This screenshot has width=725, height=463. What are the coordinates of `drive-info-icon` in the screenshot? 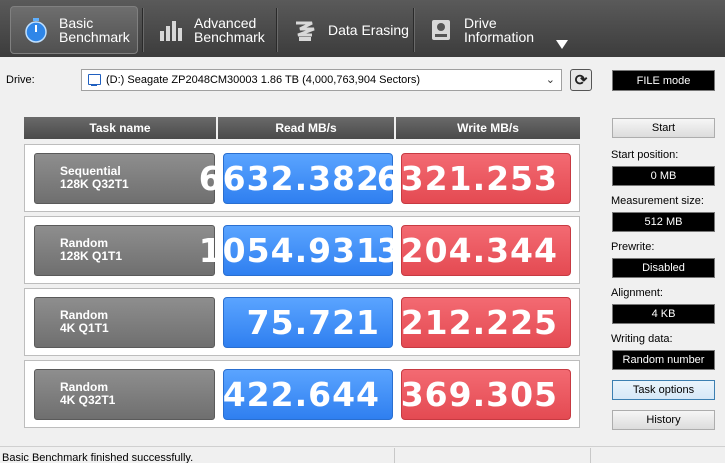 It's located at (441, 30).